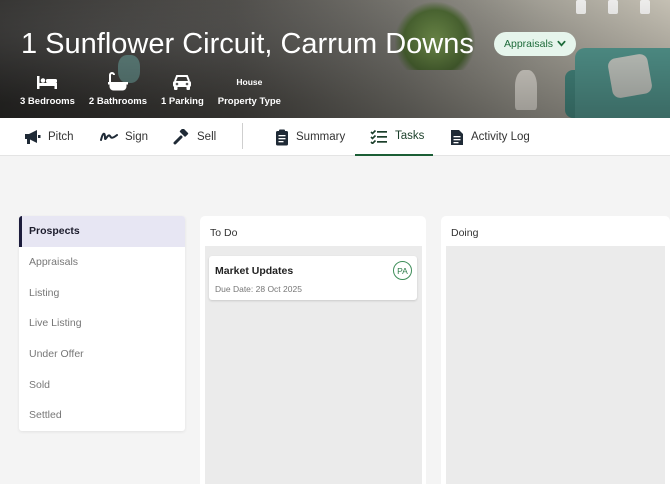 The image size is (670, 484). I want to click on tab-sell: Sell, so click(194, 137).